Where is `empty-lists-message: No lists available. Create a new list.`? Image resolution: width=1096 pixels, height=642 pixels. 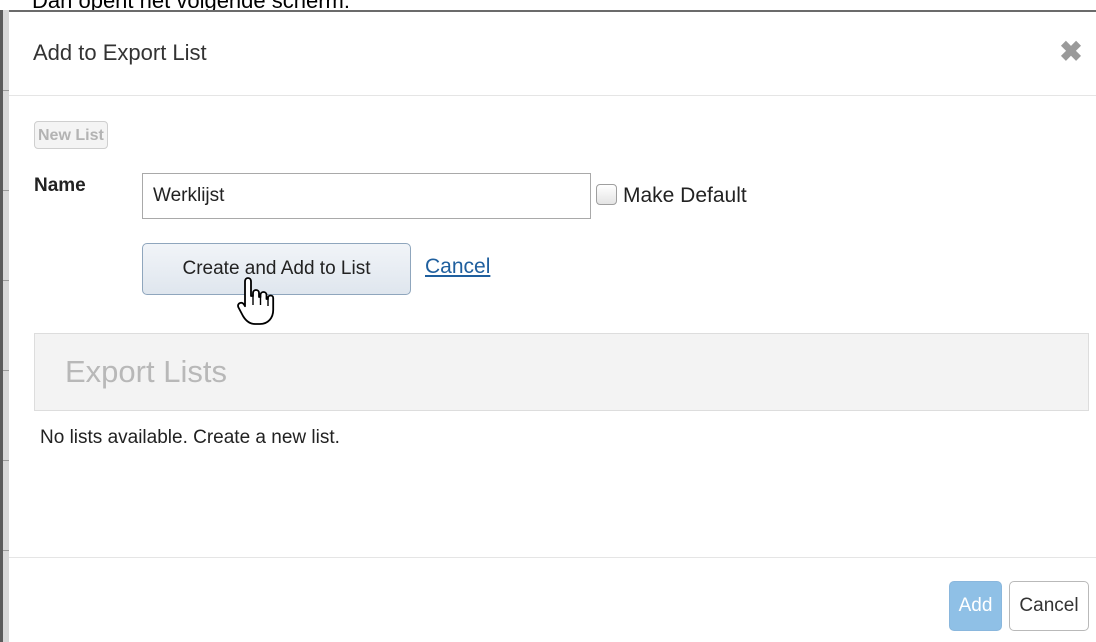 empty-lists-message: No lists available. Create a new list. is located at coordinates (190, 437).